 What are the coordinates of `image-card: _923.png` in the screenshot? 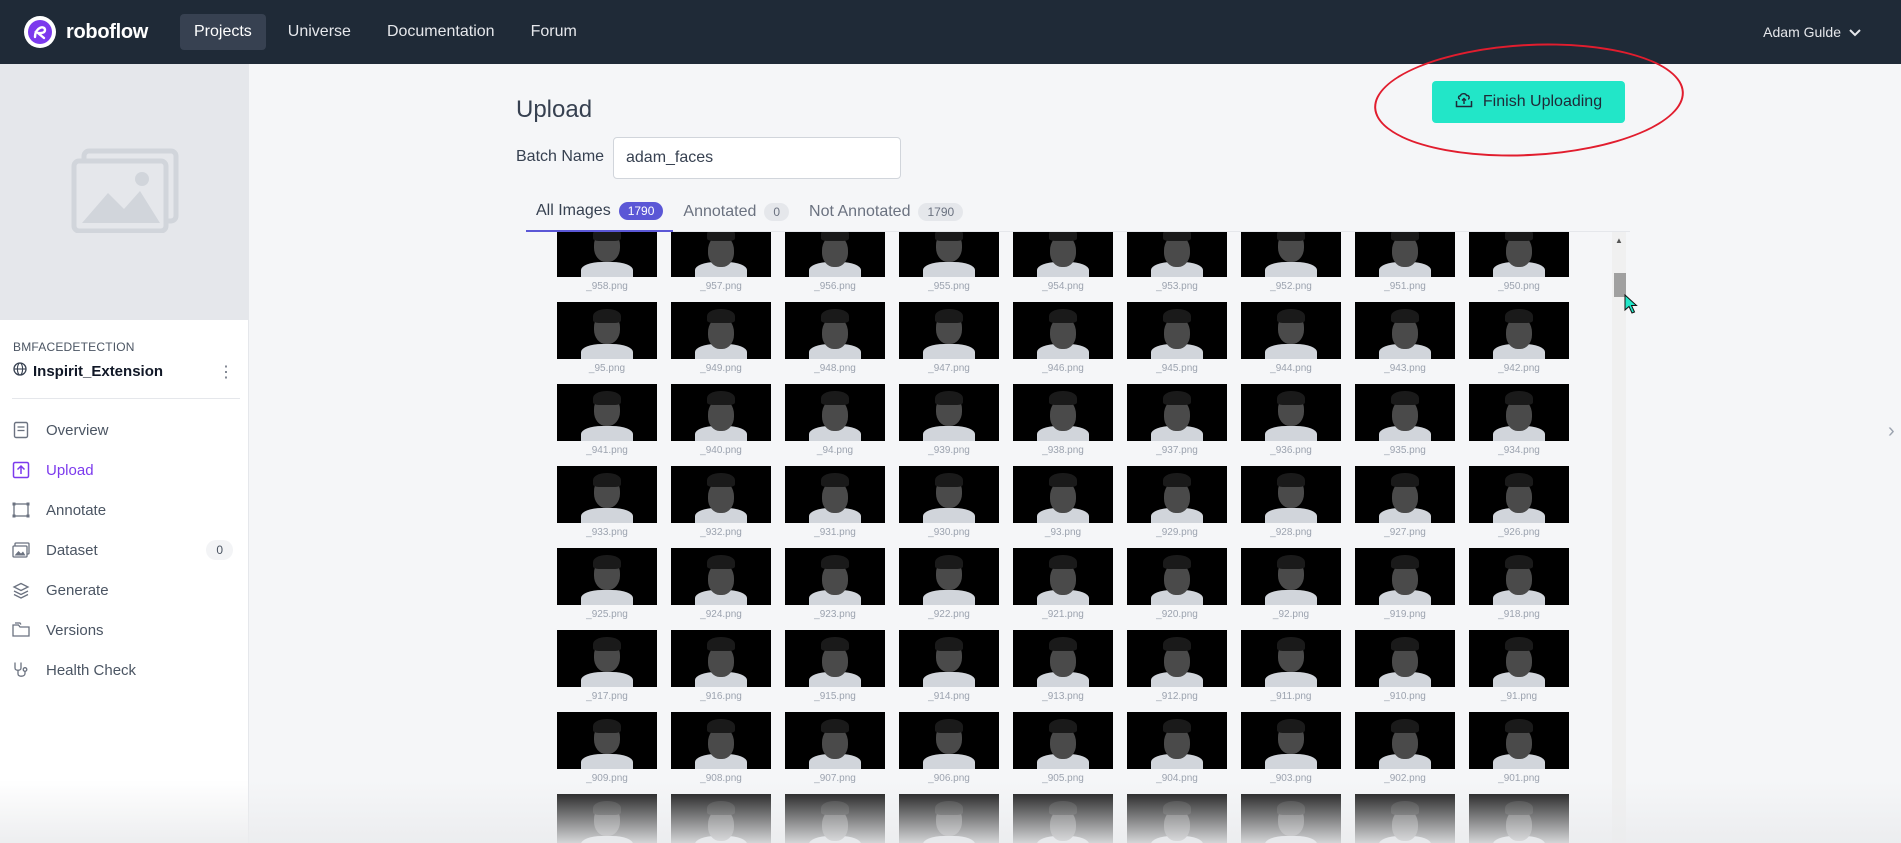 It's located at (835, 589).